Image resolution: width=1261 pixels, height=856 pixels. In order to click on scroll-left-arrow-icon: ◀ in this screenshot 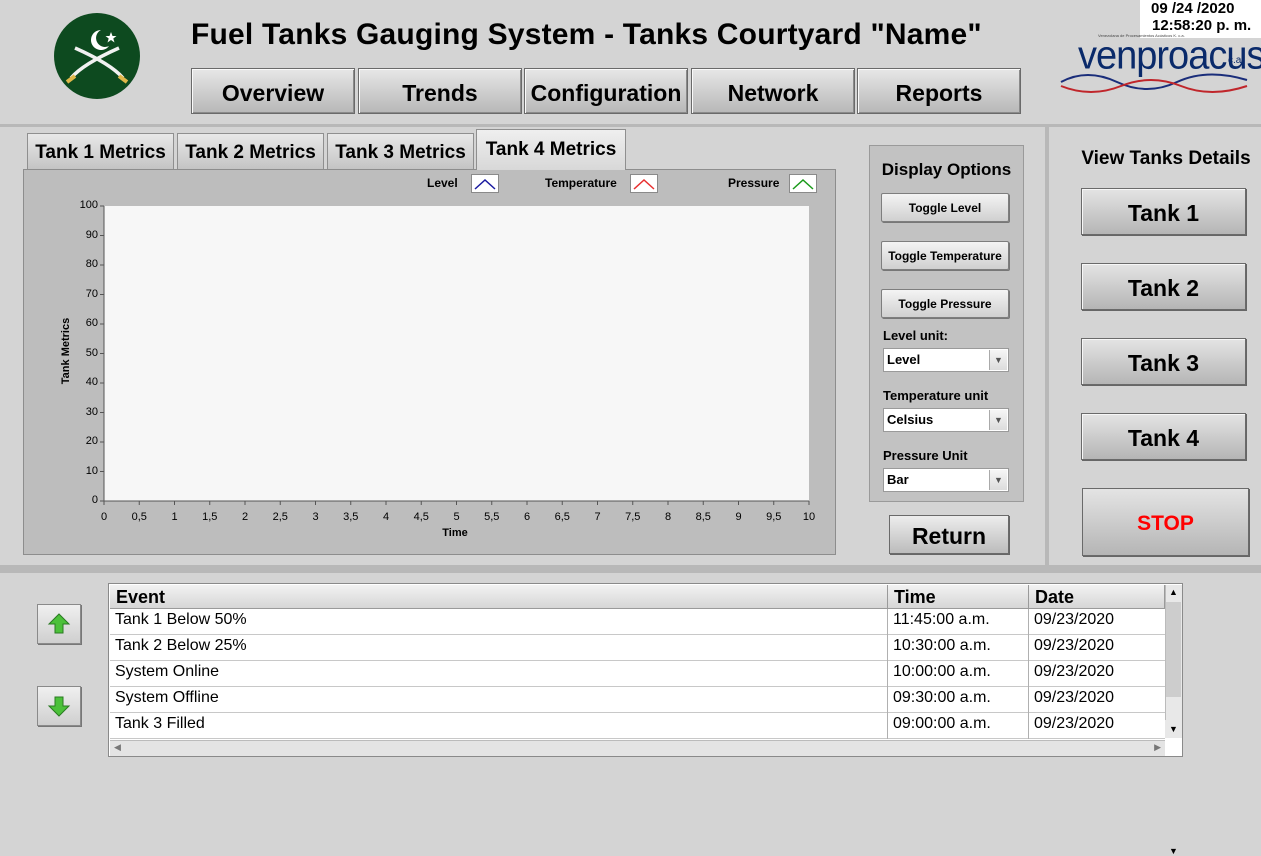, I will do `click(117, 747)`.